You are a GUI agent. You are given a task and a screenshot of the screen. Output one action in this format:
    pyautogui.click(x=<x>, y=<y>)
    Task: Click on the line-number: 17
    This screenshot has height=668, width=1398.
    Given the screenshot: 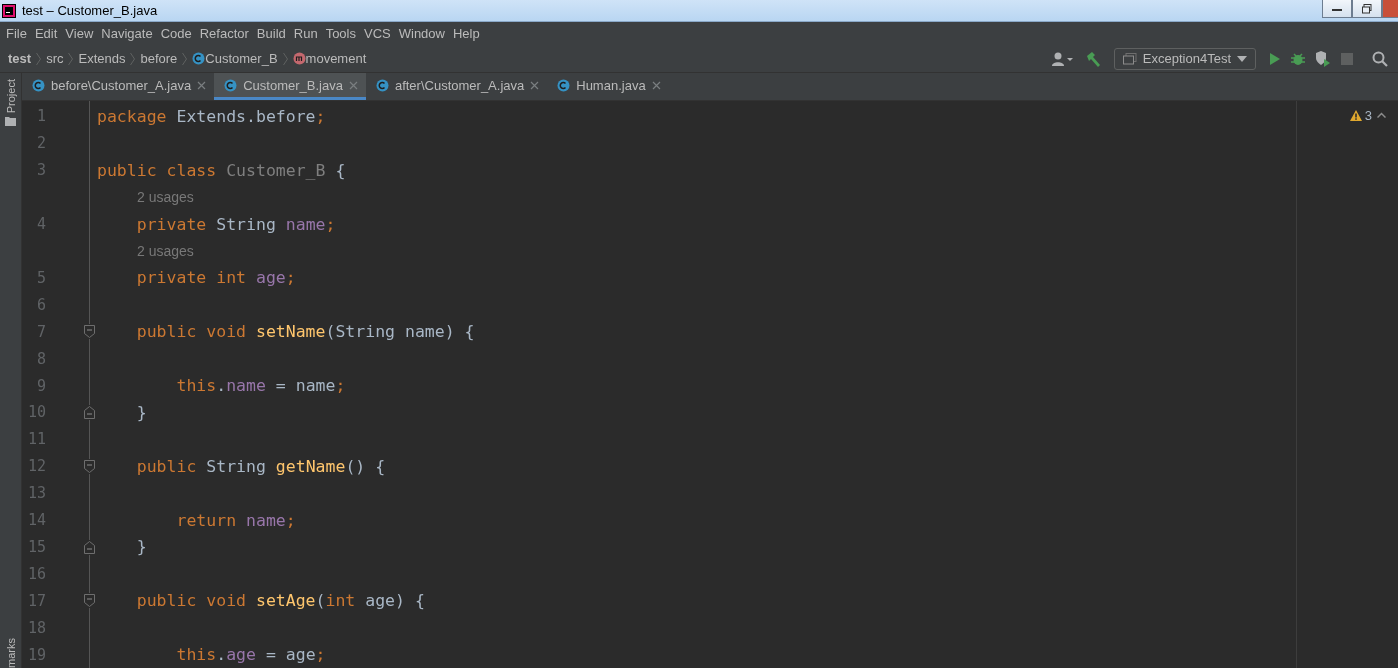 What is the action you would take?
    pyautogui.click(x=36, y=600)
    